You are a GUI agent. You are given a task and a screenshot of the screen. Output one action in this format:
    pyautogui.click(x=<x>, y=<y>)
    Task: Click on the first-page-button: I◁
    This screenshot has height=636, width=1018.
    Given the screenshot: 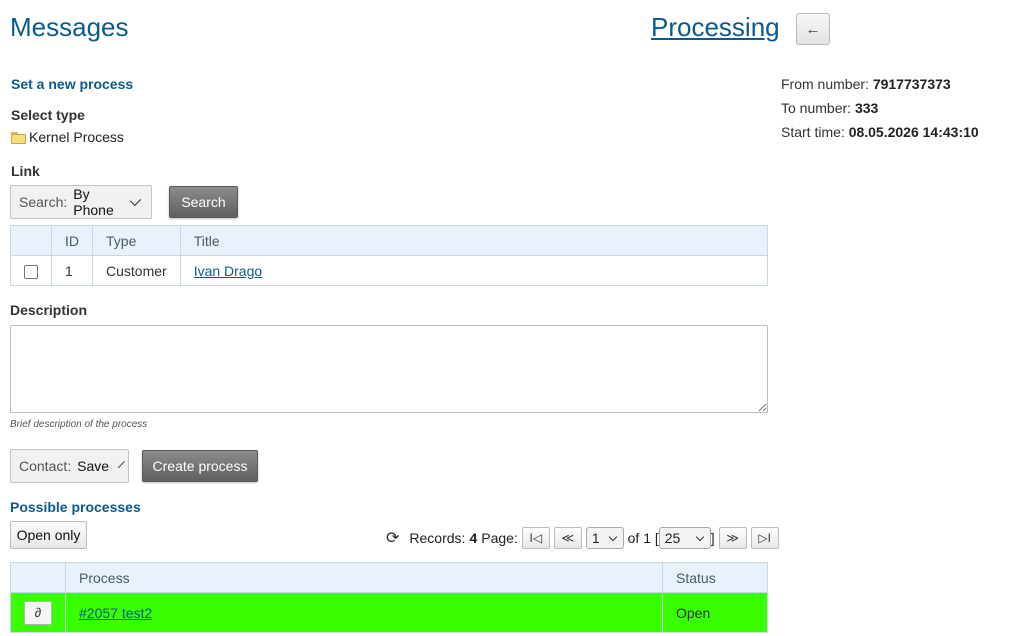 What is the action you would take?
    pyautogui.click(x=535, y=538)
    